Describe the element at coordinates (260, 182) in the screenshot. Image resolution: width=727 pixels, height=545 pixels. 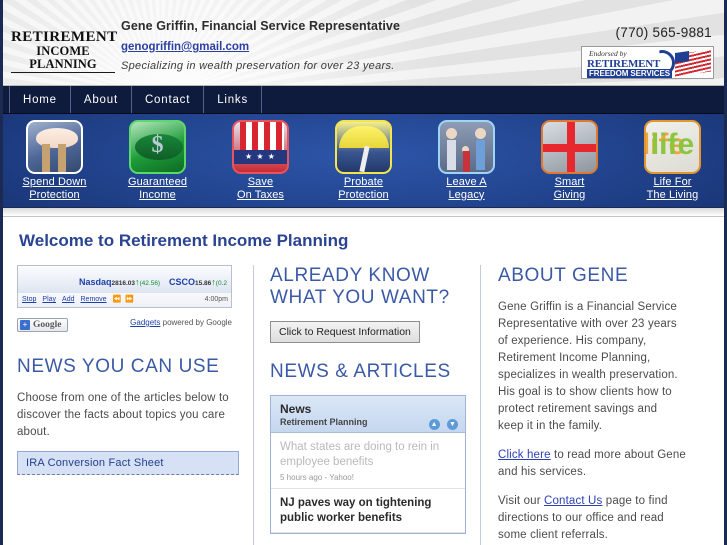
I see `tile-label-line1: Save` at that location.